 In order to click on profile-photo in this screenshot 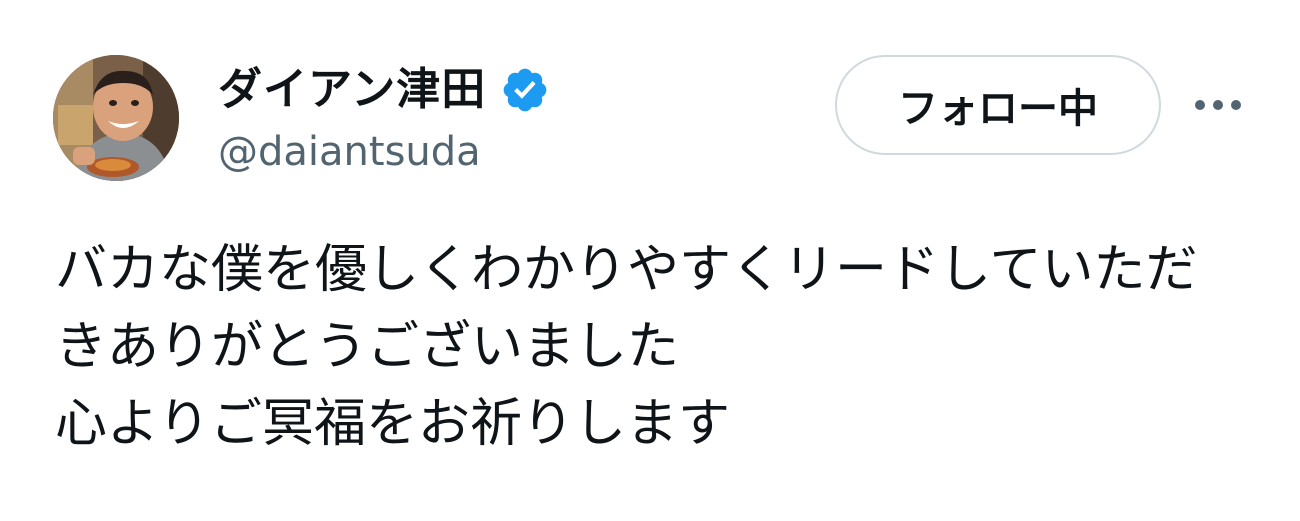, I will do `click(116, 118)`.